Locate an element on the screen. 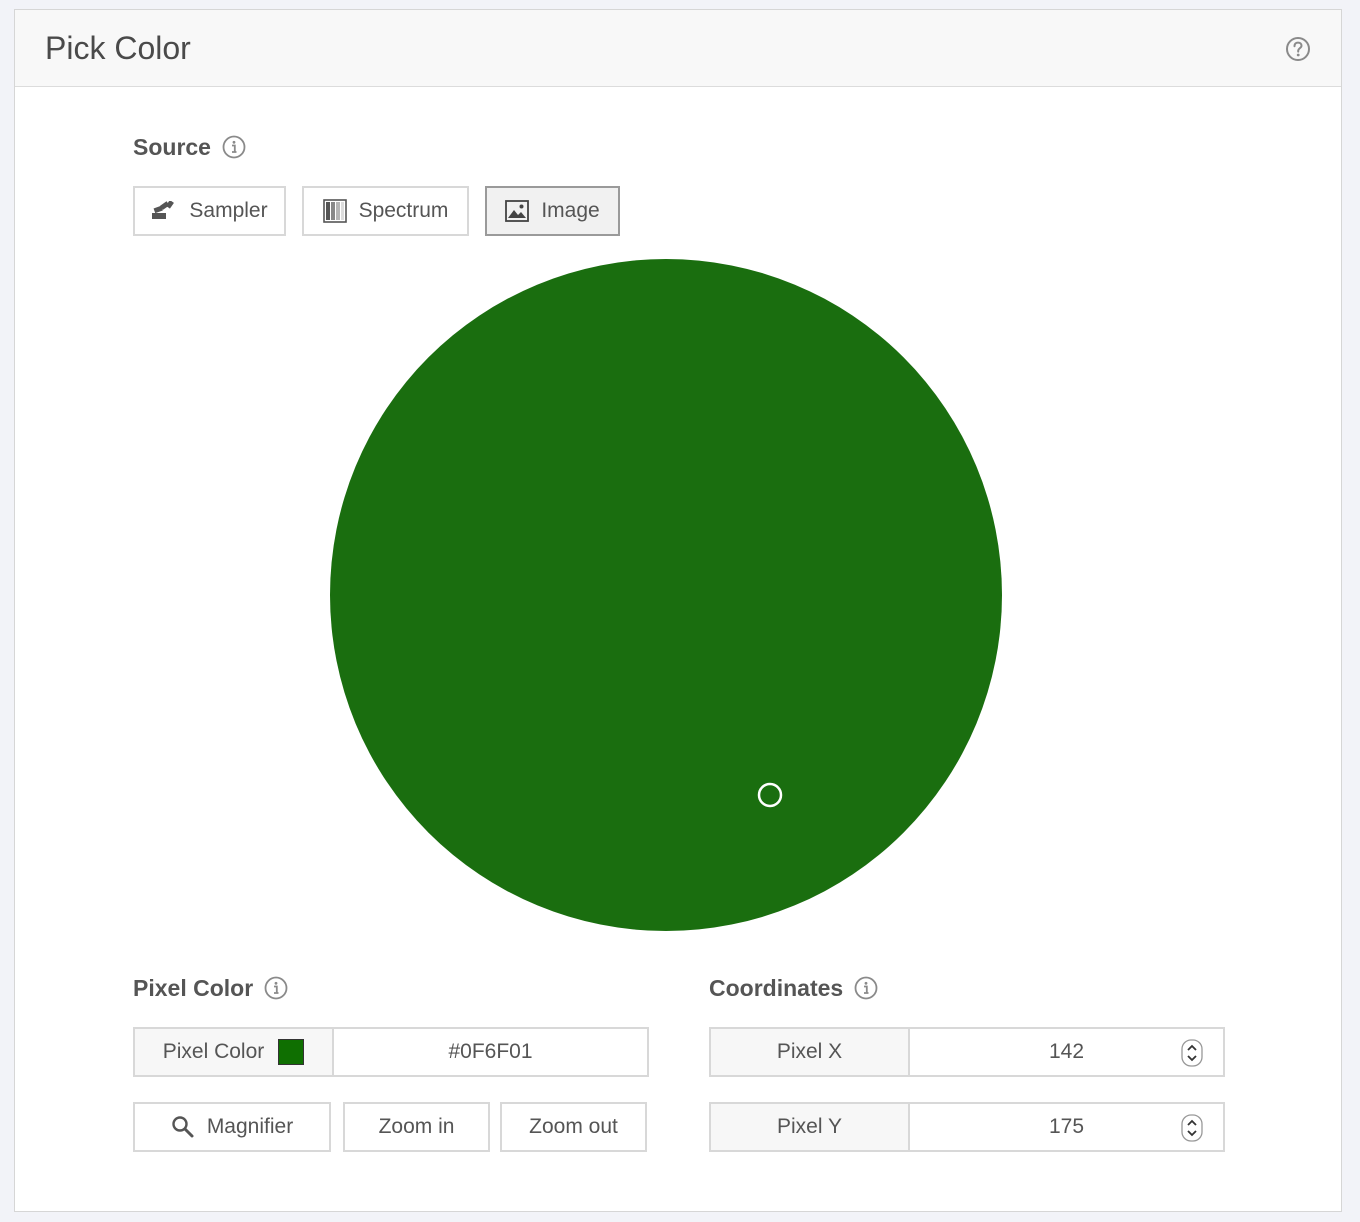 The width and height of the screenshot is (1360, 1222). pixel-y-value: 175 is located at coordinates (1066, 1126).